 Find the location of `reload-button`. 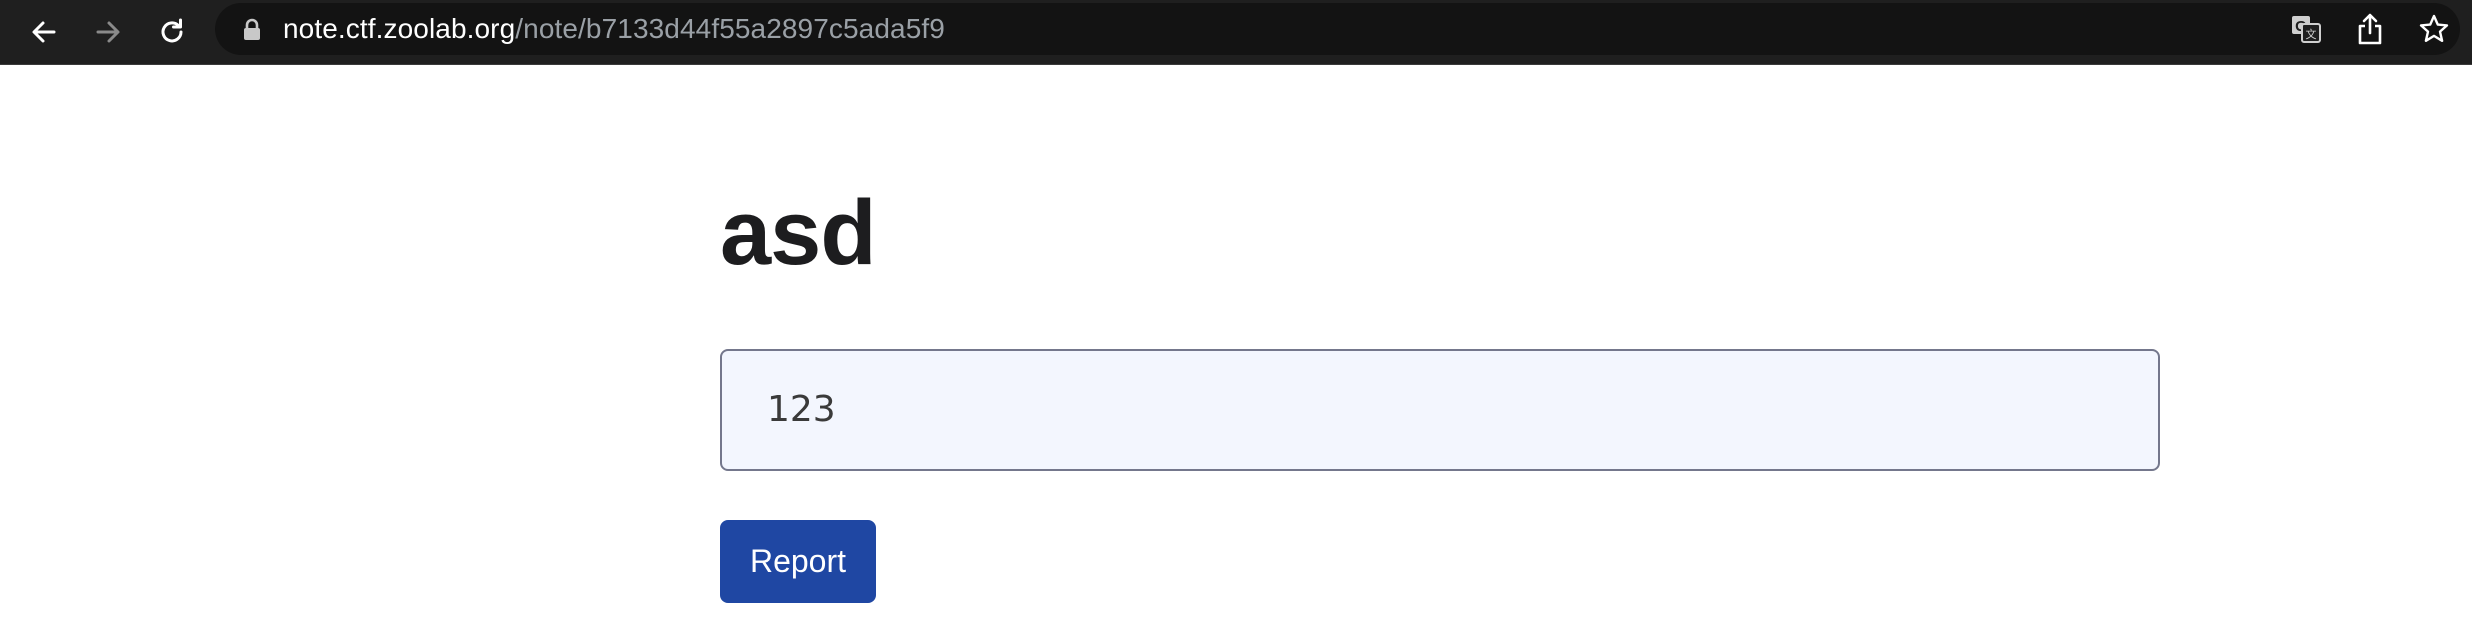

reload-button is located at coordinates (172, 32).